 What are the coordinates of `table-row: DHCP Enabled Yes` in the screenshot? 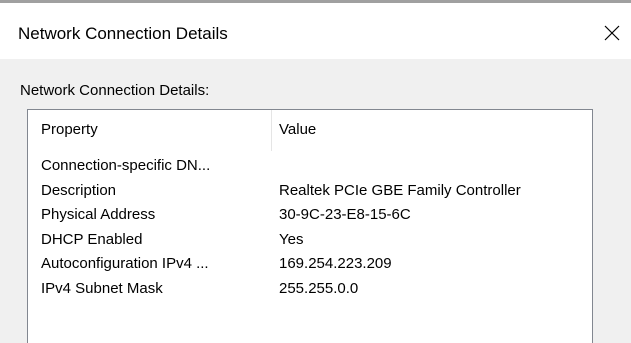 It's located at (310, 240).